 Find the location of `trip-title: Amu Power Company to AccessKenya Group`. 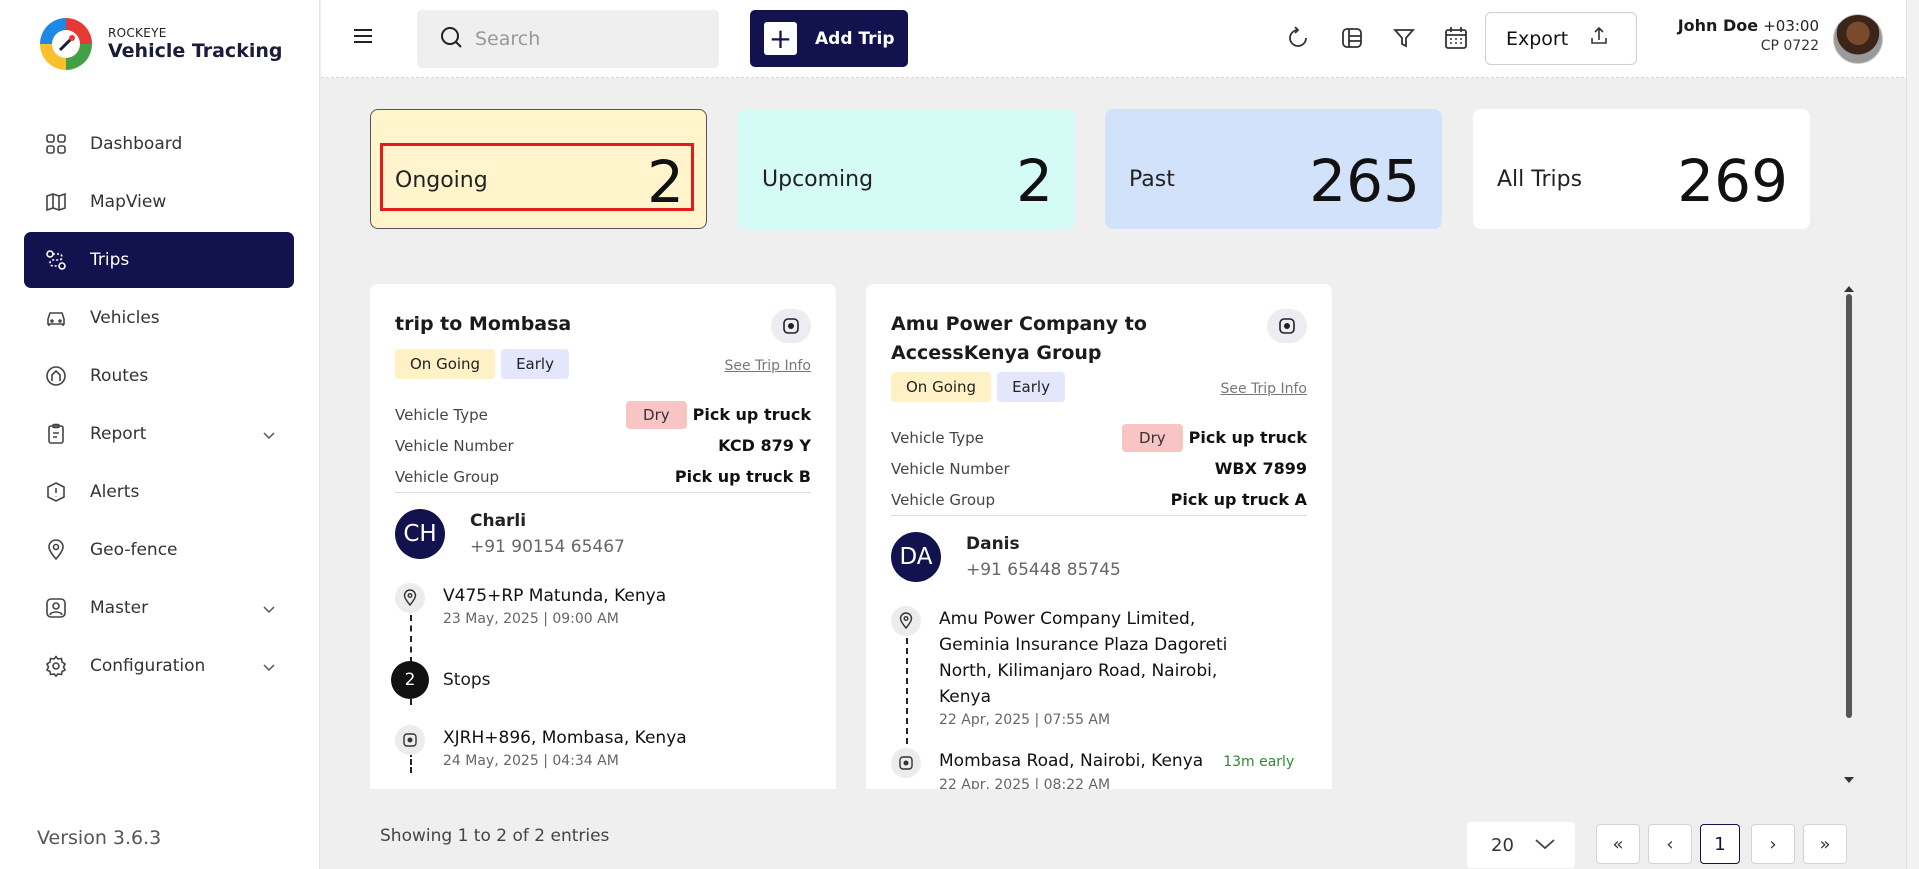

trip-title: Amu Power Company to AccessKenya Group is located at coordinates (1019, 338).